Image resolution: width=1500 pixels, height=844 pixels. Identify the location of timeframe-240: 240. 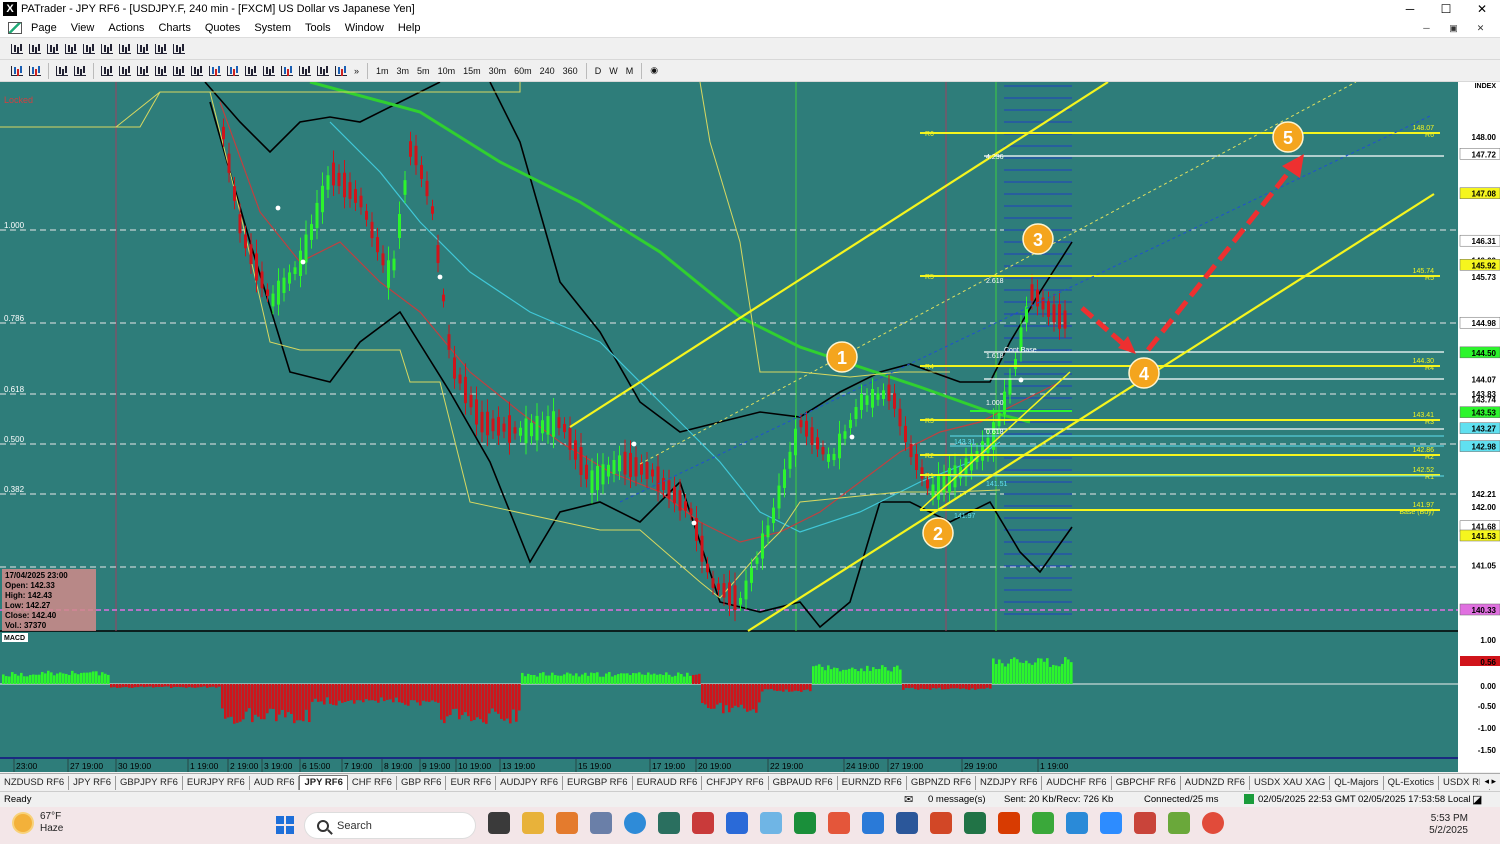
(547, 71).